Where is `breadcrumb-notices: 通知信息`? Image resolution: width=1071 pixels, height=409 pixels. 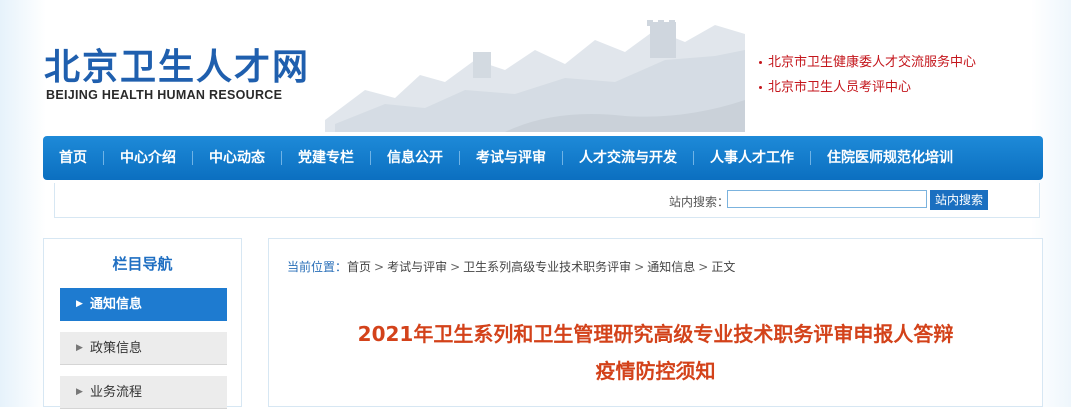
breadcrumb-notices: 通知信息 is located at coordinates (671, 267).